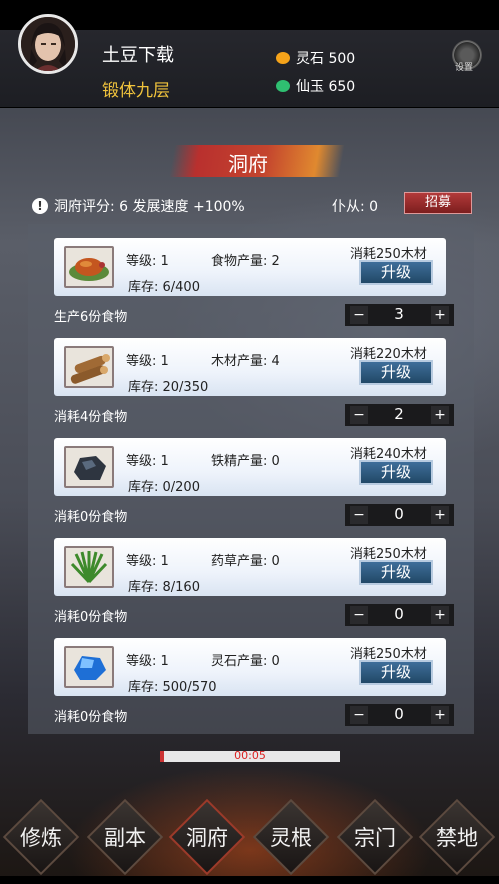 Image resolution: width=499 pixels, height=884 pixels. I want to click on building-card-food: 等级: 1 食物产量: 2 库存: 6/400 消耗250木材 升级, so click(250, 267).